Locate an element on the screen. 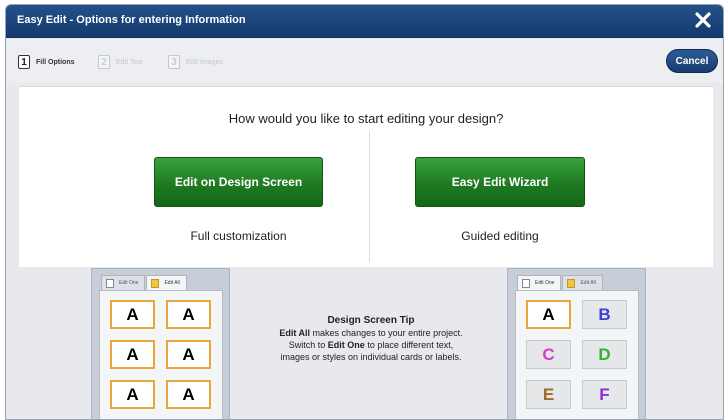  step-edit-images: 3 Edit Images is located at coordinates (195, 62).